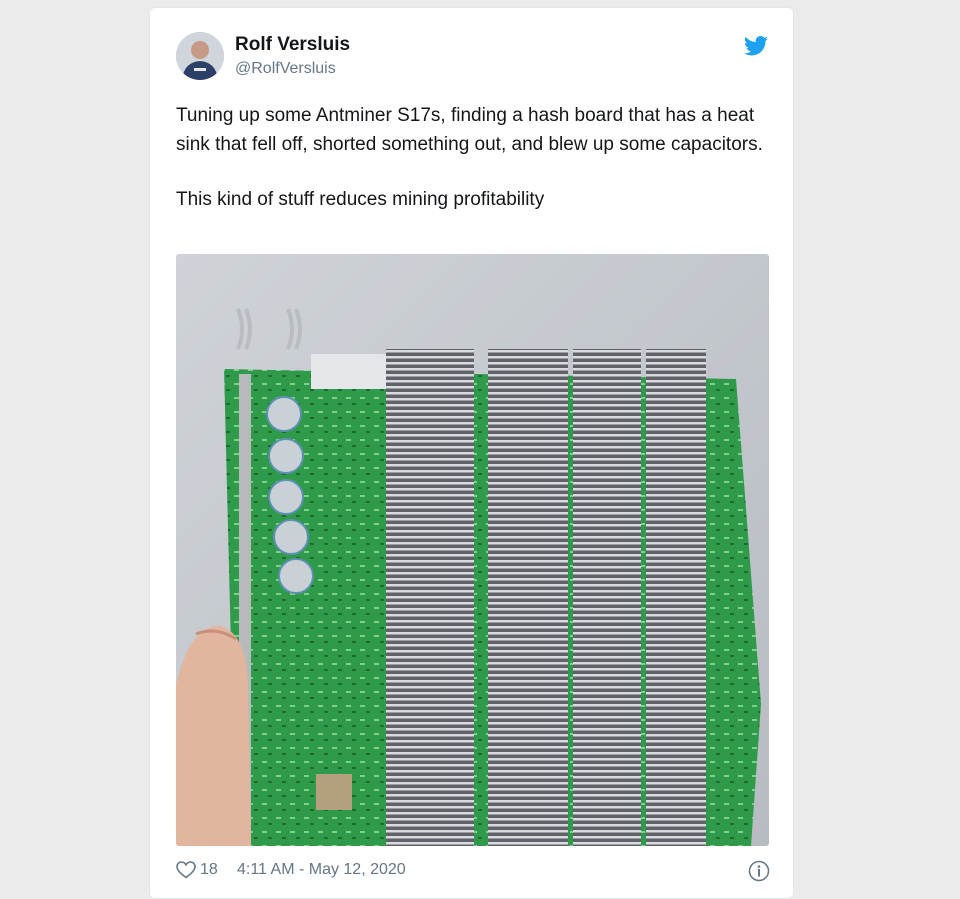  Describe the element at coordinates (186, 870) in the screenshot. I see `heart-icon` at that location.